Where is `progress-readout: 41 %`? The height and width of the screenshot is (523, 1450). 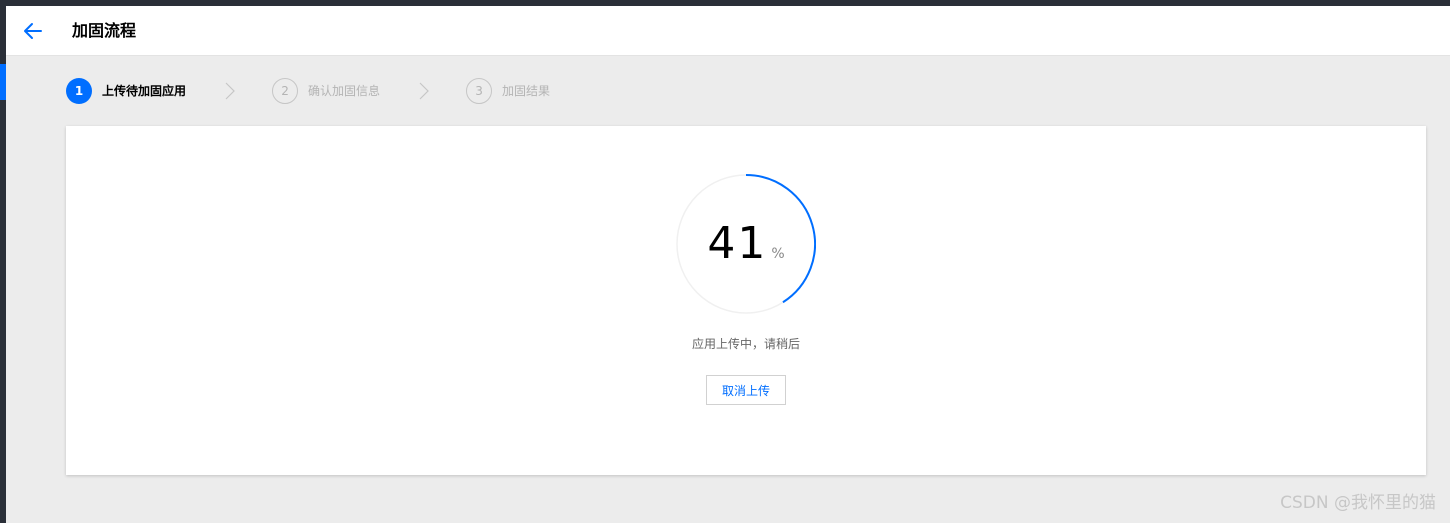 progress-readout: 41 % is located at coordinates (746, 244).